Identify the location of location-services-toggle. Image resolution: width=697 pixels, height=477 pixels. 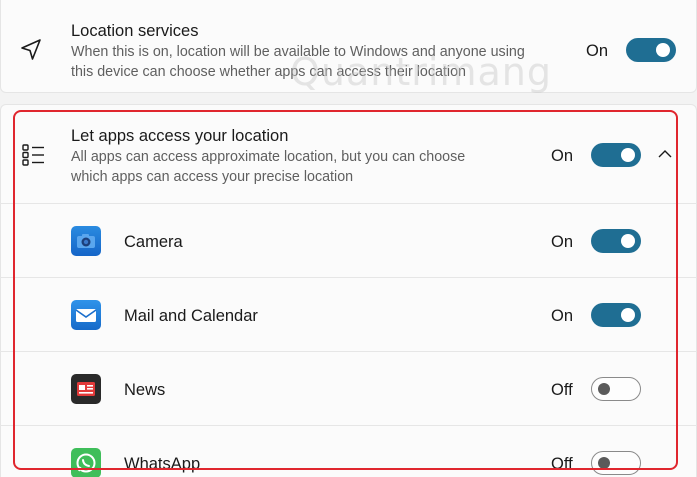
(651, 50).